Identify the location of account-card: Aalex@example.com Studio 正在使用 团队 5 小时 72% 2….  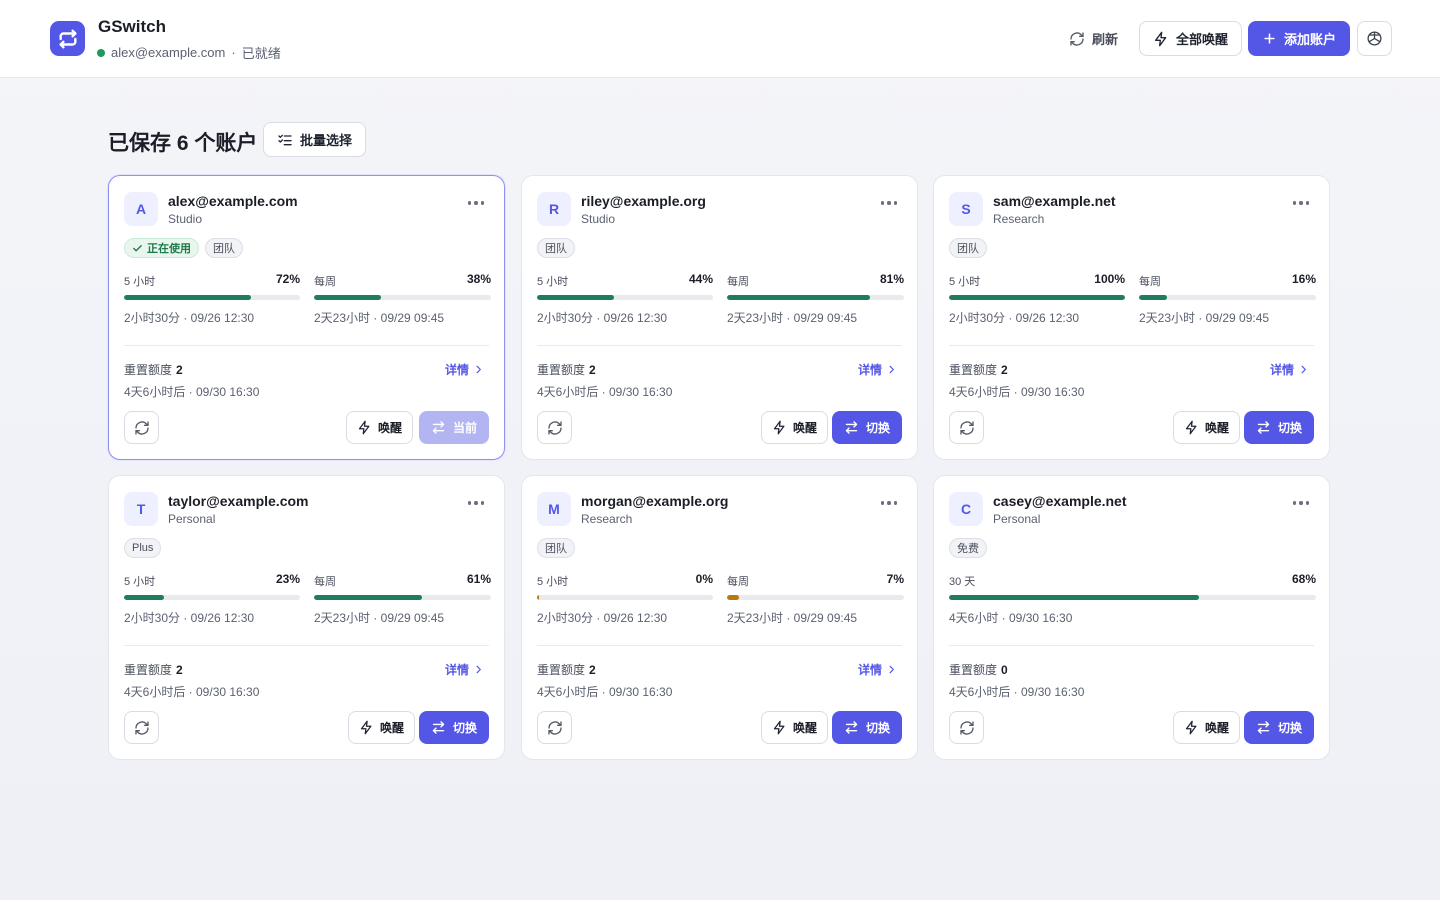
(306, 317).